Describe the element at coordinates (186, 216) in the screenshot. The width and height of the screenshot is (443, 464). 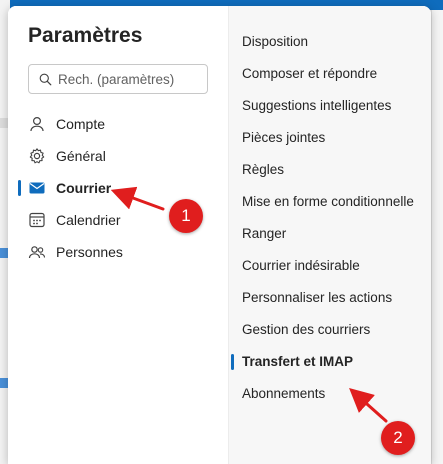
I see `annotation-badge-1: 1` at that location.